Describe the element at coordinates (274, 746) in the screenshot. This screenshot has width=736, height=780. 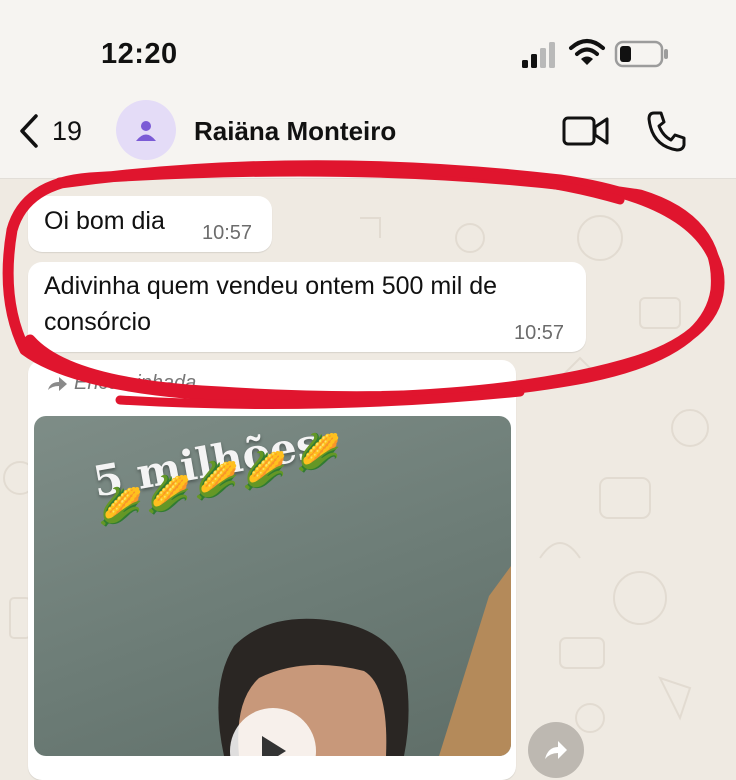
I see `play-icon` at that location.